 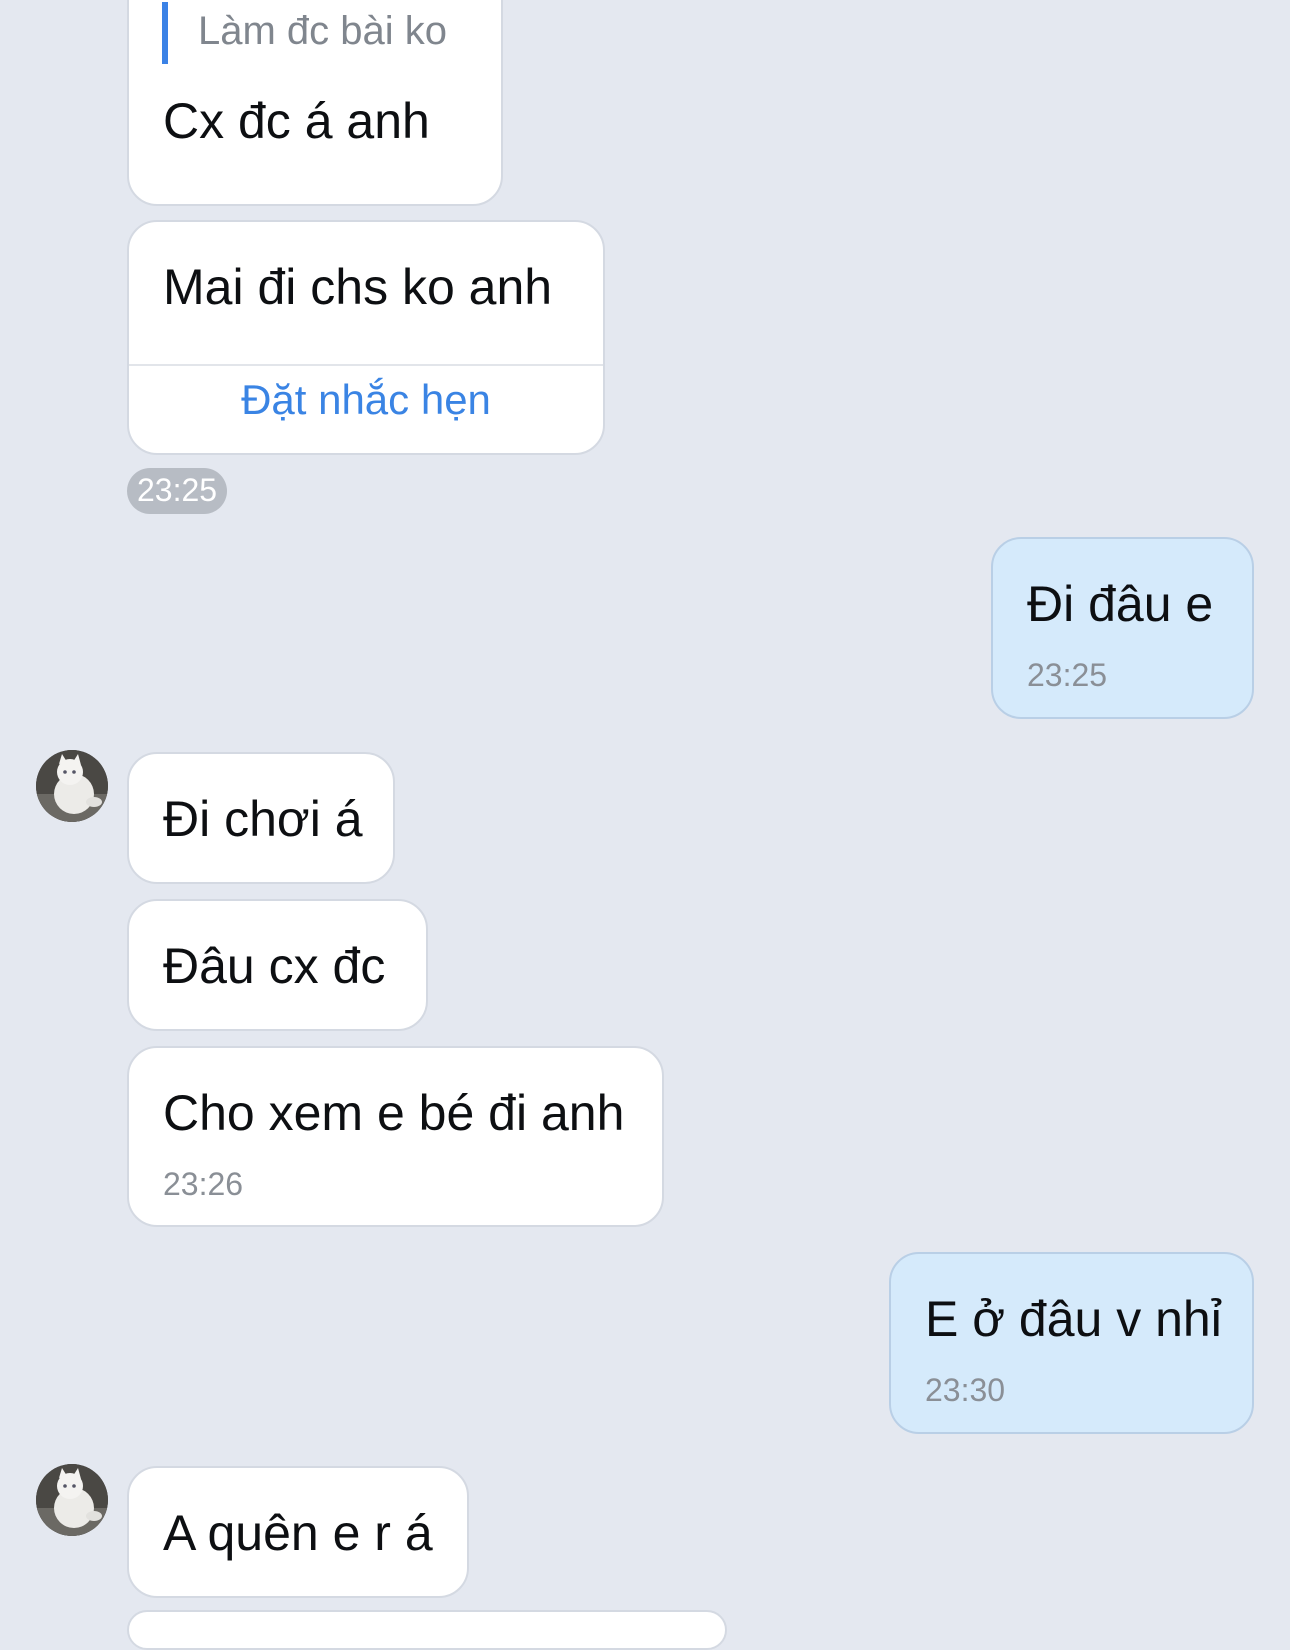 I want to click on message-timestamp-badge: 23:25, so click(x=177, y=491).